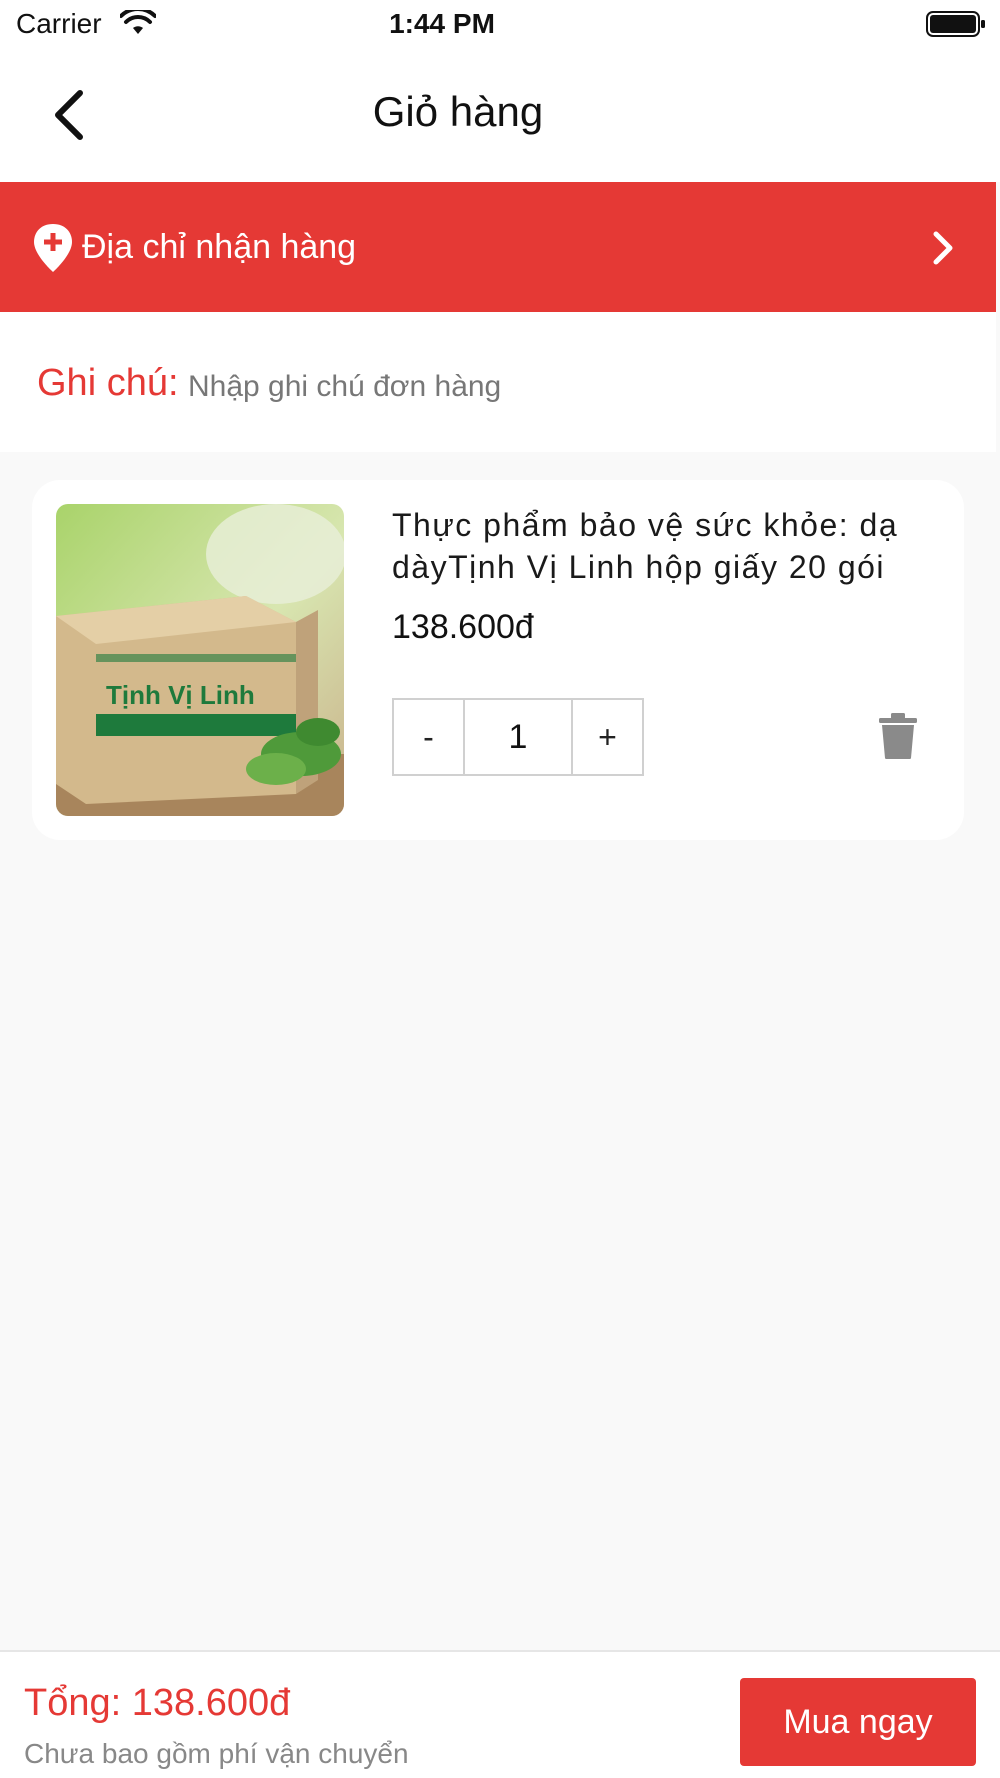 The height and width of the screenshot is (1778, 1000). I want to click on clock-time: 1:44 PM, so click(442, 23).